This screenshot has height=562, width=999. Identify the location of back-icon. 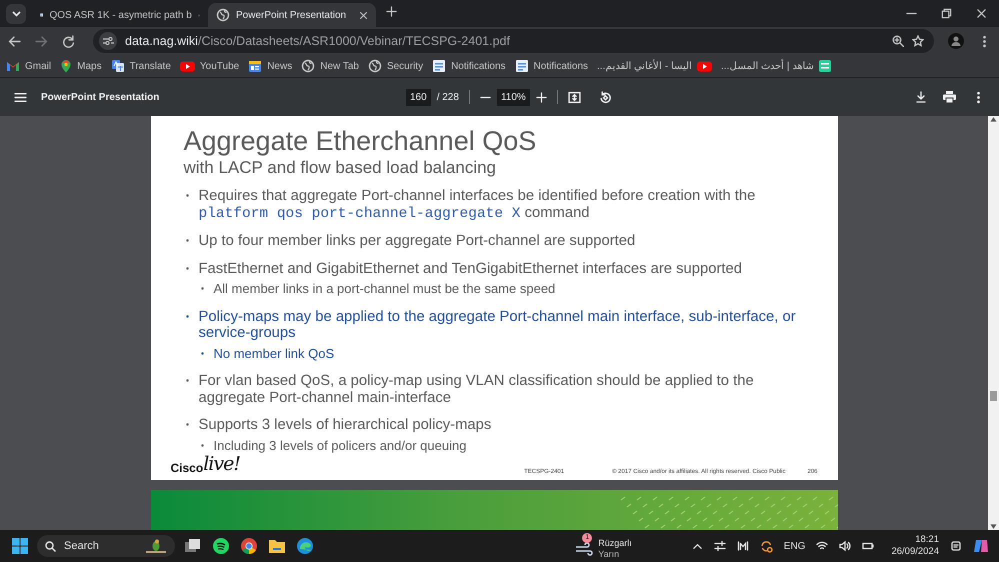
(14, 41).